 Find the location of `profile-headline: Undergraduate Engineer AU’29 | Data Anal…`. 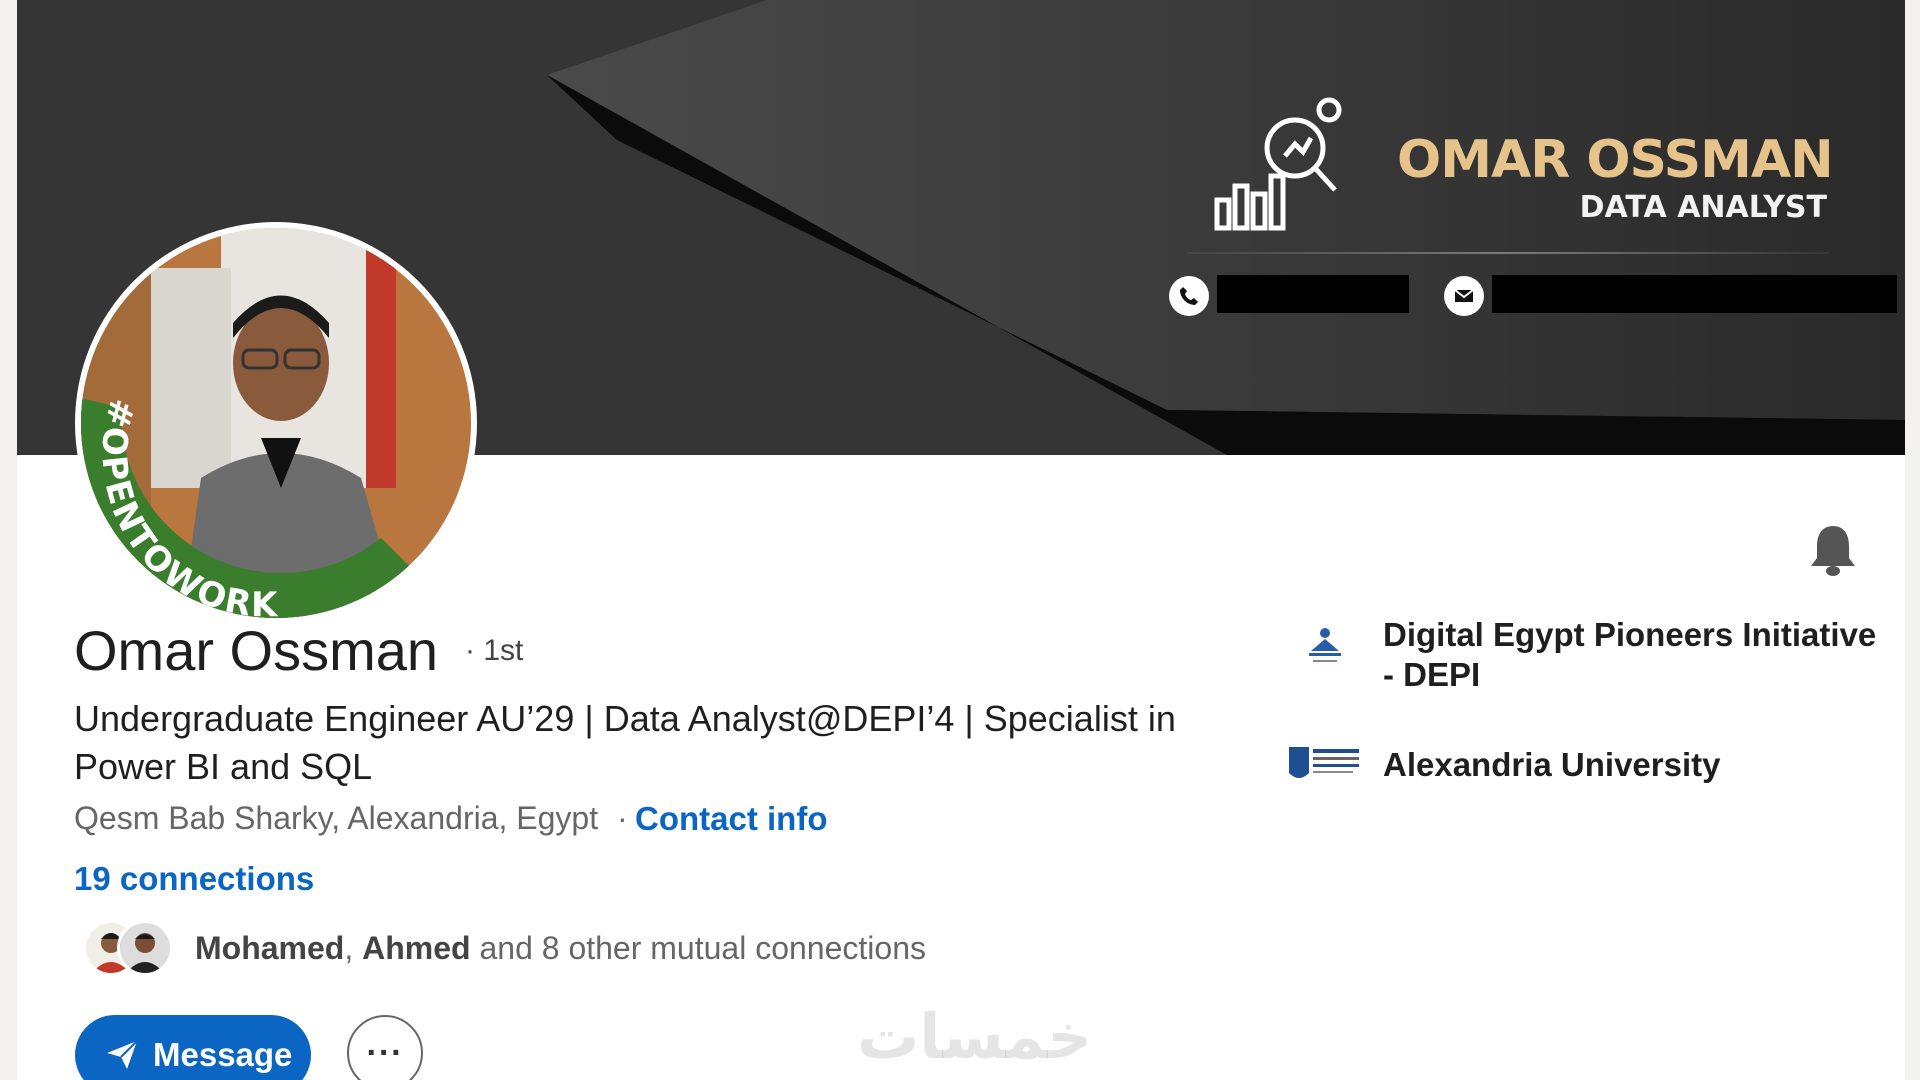

profile-headline: Undergraduate Engineer AU’29 | Data Anal… is located at coordinates (625, 742).